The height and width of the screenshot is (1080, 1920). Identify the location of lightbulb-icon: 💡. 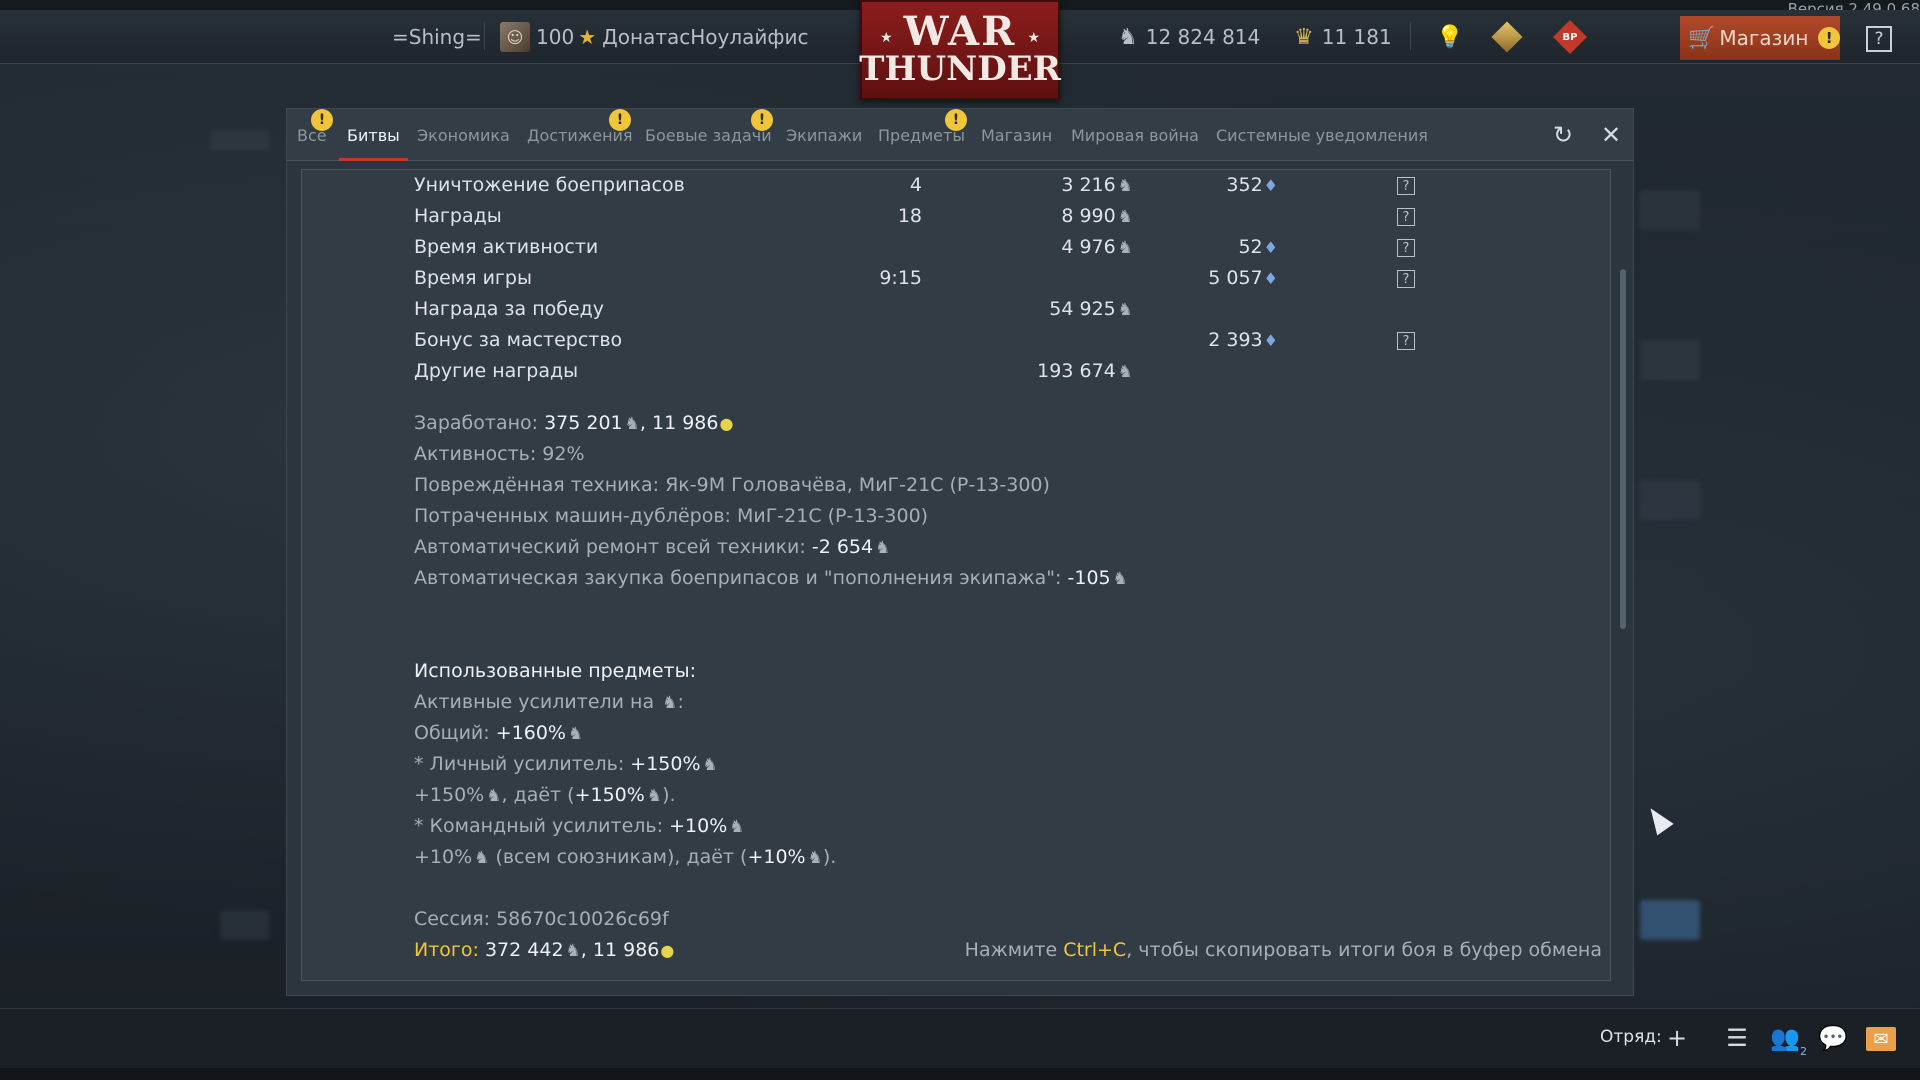
(1450, 37).